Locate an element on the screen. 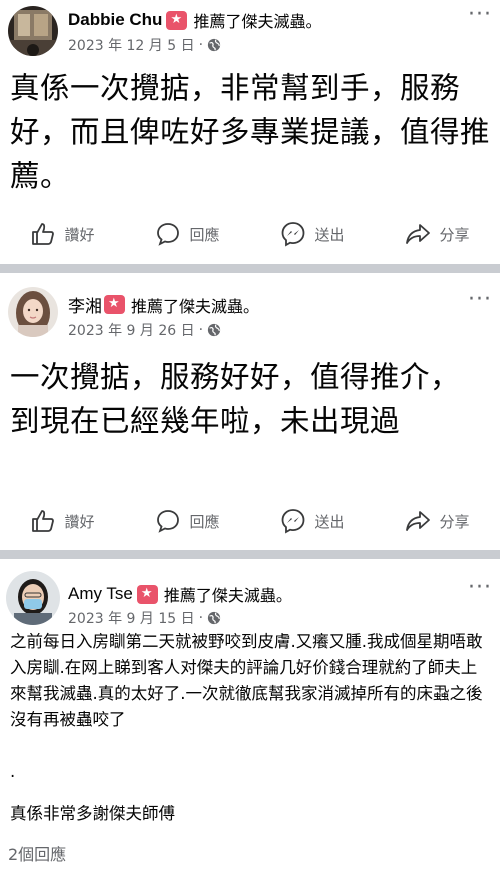 This screenshot has width=500, height=871. post-body: 真係一次攪掂，非常幫到手，服務好，而且俾咗好多專業提議，值得推薦。 is located at coordinates (250, 132).